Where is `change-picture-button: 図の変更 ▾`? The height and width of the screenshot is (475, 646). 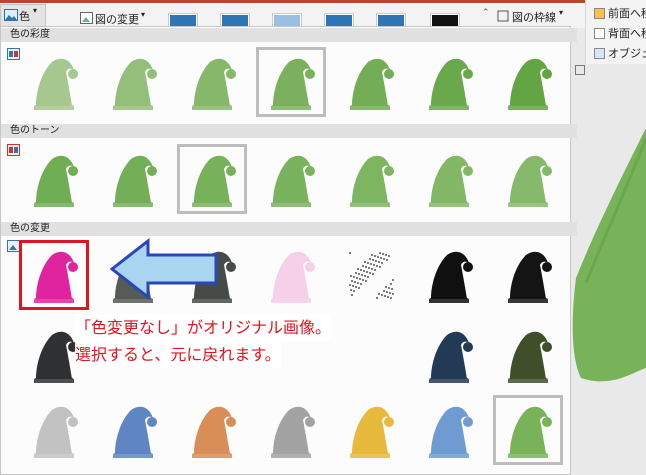 change-picture-button: 図の変更 ▾ is located at coordinates (115, 18).